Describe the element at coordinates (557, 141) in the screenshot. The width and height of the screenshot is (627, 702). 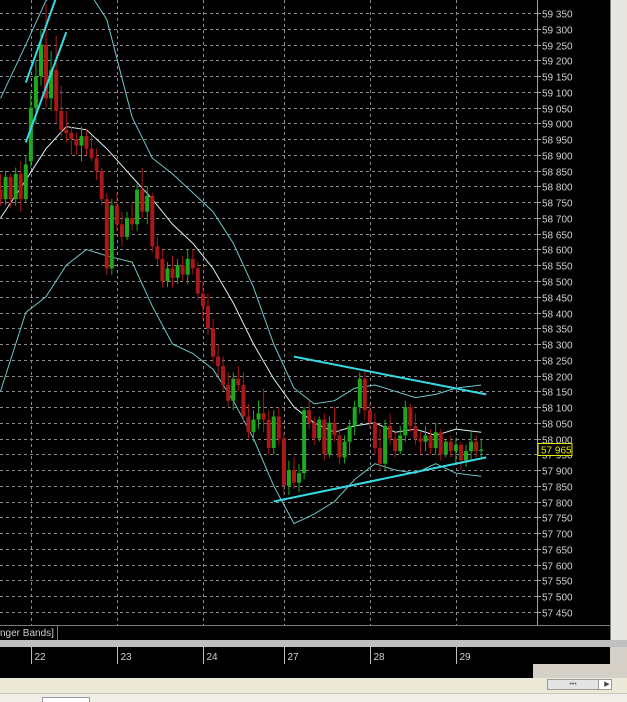
I see `price-tick-label: 58 950` at that location.